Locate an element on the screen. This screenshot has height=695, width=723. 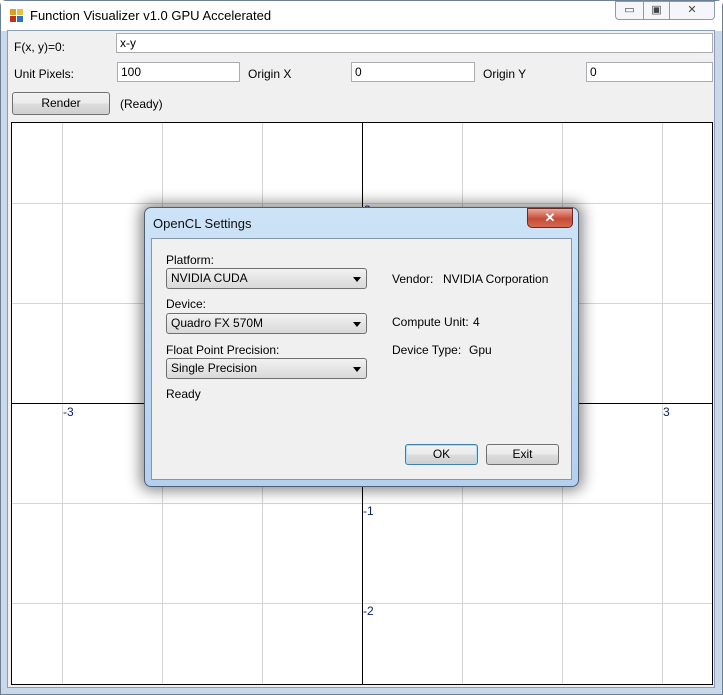
device-select: Quadro FX 570M is located at coordinates (266, 323).